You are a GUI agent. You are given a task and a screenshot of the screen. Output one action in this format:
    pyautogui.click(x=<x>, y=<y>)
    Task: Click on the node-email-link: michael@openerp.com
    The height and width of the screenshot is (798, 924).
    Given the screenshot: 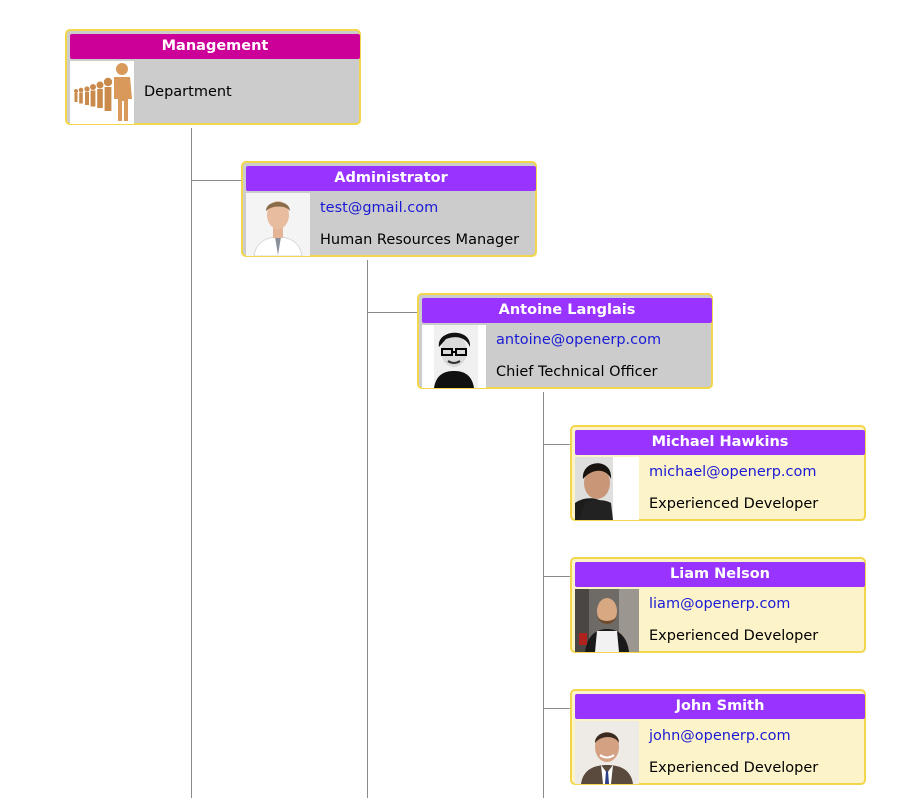 What is the action you would take?
    pyautogui.click(x=733, y=472)
    